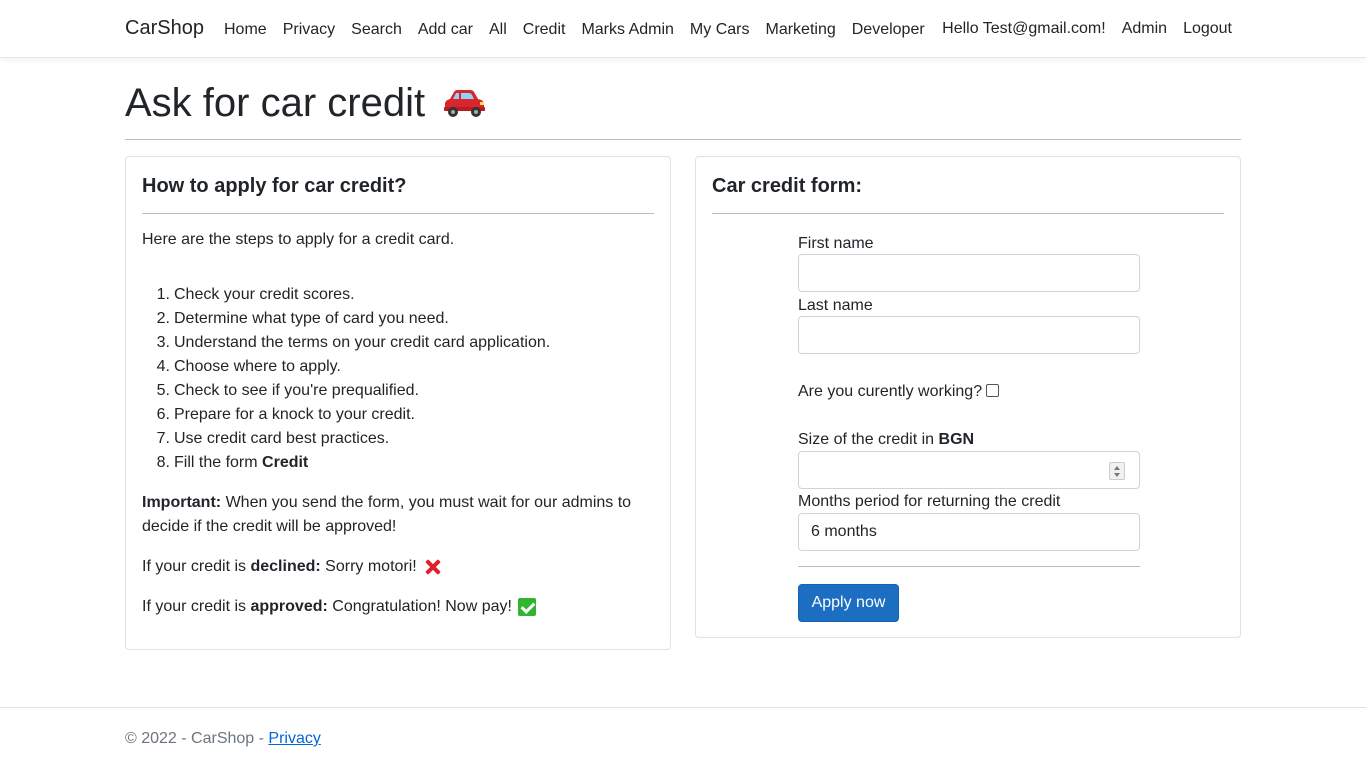 The image size is (1366, 768). Describe the element at coordinates (274, 186) in the screenshot. I see `instructions-heading: How to apply for car credit?` at that location.